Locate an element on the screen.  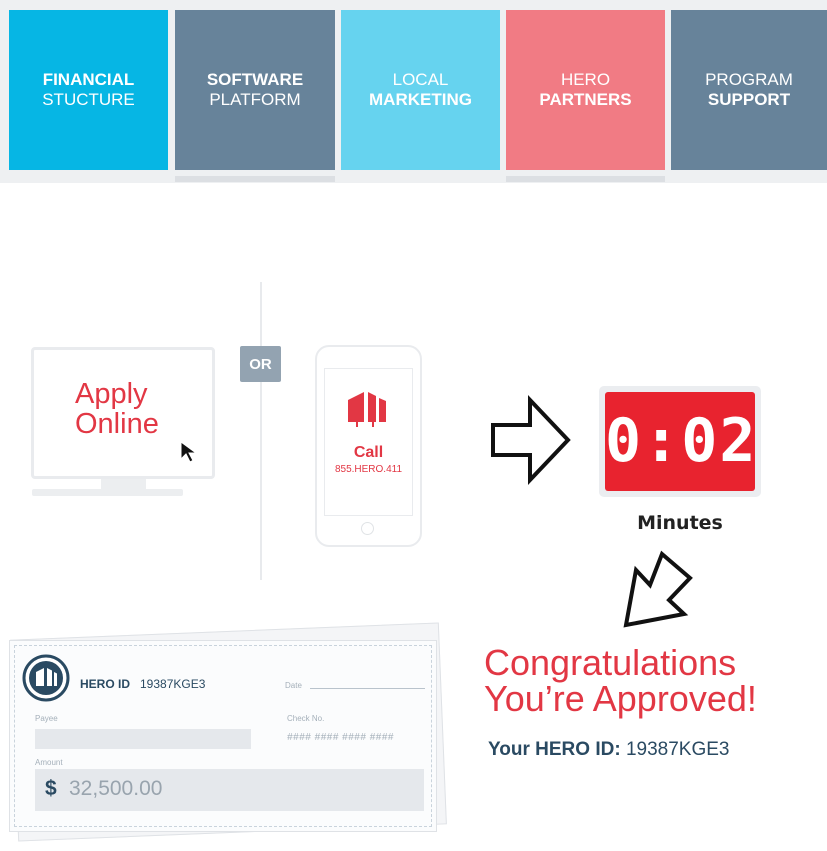
tab-software-platform: SOFTWARE PLATFORM is located at coordinates (255, 90).